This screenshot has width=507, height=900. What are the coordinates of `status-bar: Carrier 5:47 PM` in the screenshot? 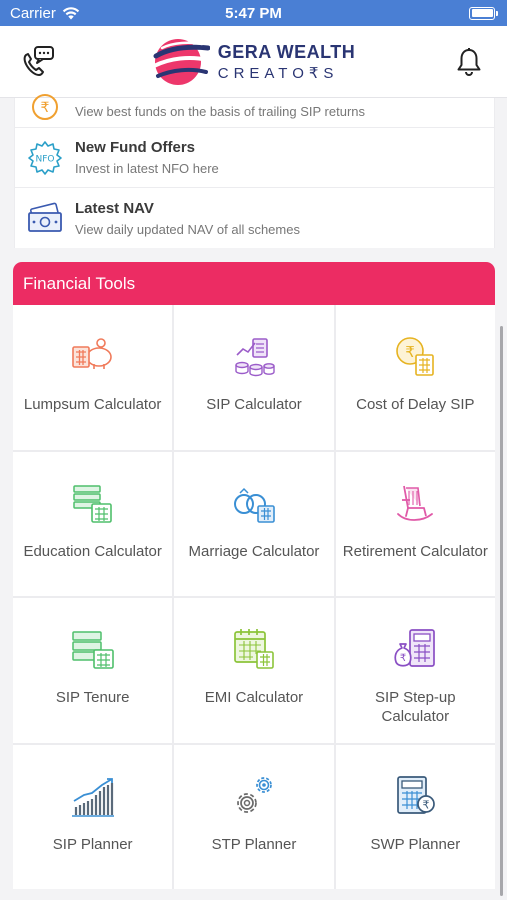 It's located at (253, 13).